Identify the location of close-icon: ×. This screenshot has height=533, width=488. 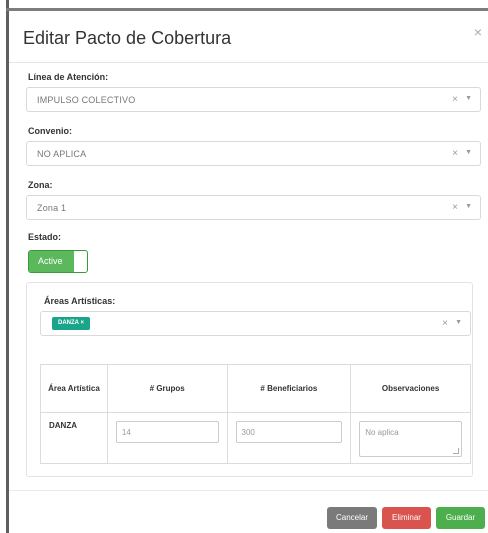
(478, 32).